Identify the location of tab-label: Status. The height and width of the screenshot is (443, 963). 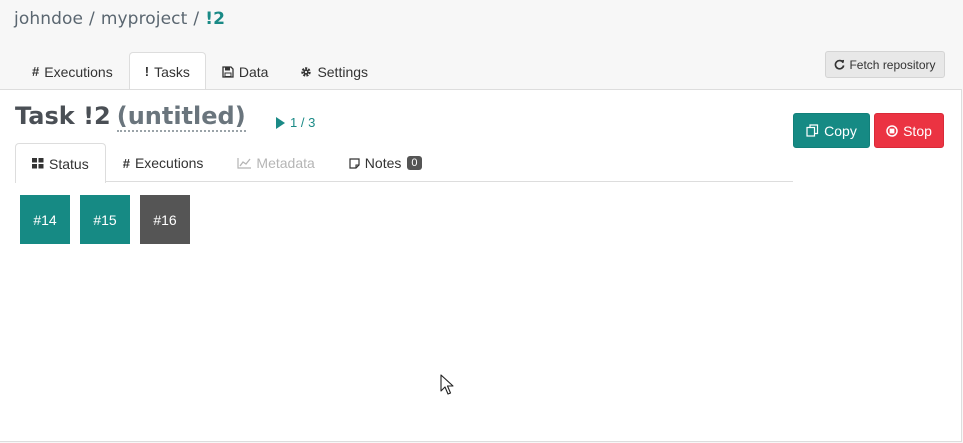
(69, 163).